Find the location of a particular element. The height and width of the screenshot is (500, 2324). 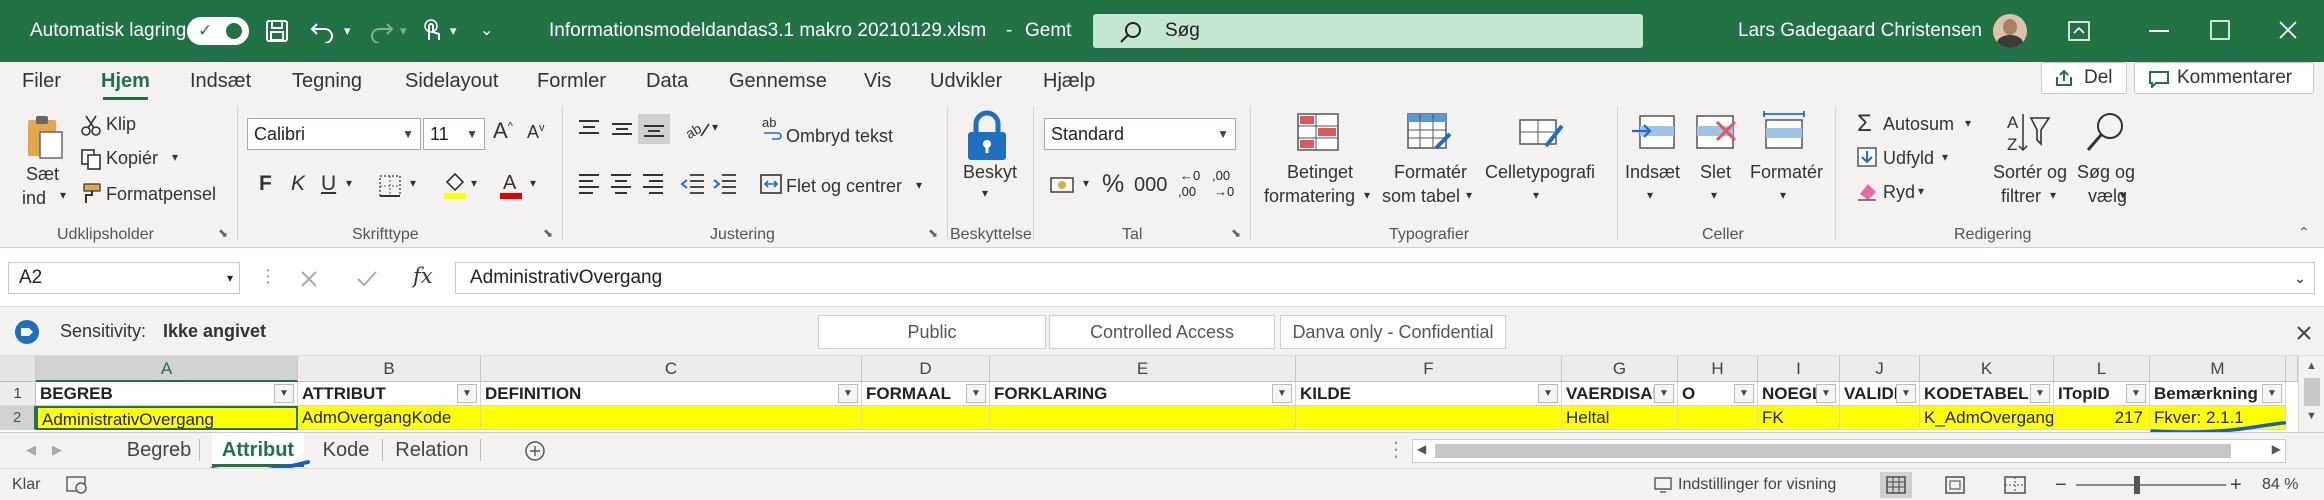

paste-dropdown-icon: ▾ is located at coordinates (63, 195).